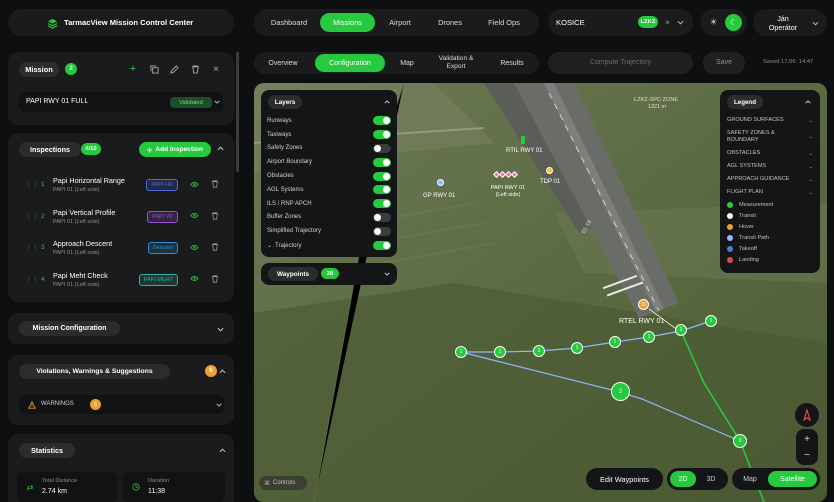 The image size is (834, 502). I want to click on add-mission-icon: +, so click(133, 69).